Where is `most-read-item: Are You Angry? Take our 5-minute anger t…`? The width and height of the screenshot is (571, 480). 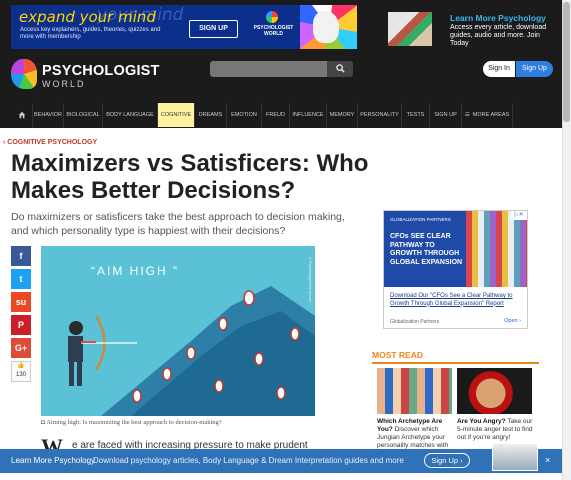
most-read-item: Are You Angry? Take our 5-minute anger t… is located at coordinates (497, 430).